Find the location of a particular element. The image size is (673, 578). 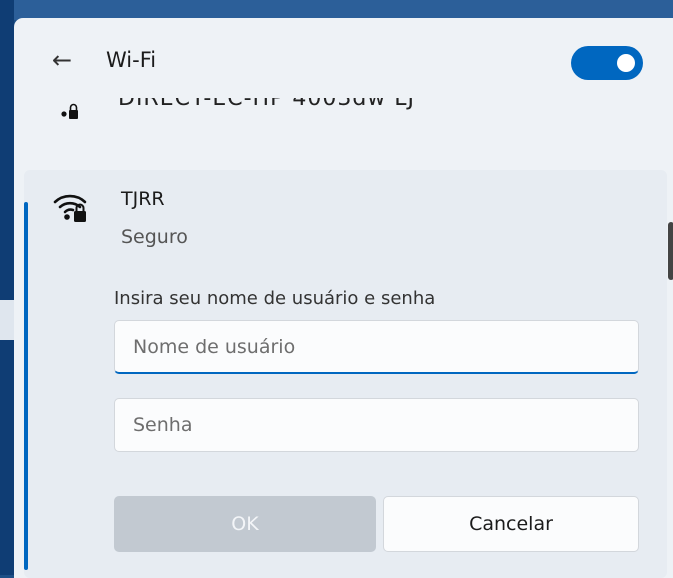

arrow-left-icon: ← is located at coordinates (62, 60).